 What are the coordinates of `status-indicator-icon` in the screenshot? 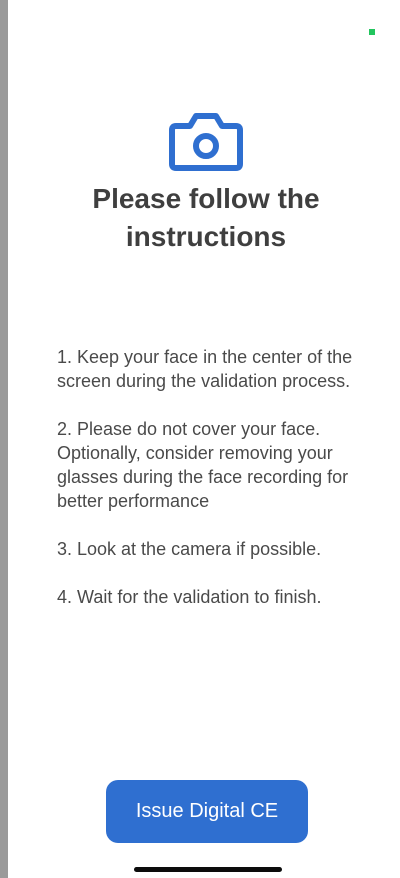 It's located at (372, 32).